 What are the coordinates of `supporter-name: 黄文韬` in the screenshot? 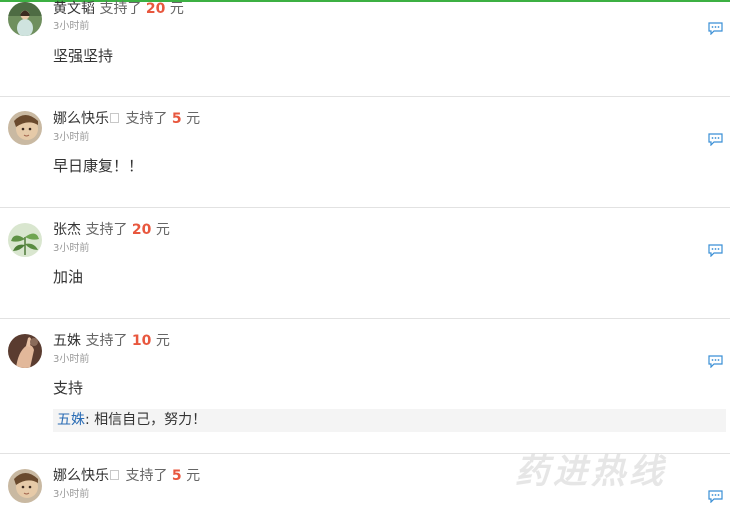 It's located at (74, 9).